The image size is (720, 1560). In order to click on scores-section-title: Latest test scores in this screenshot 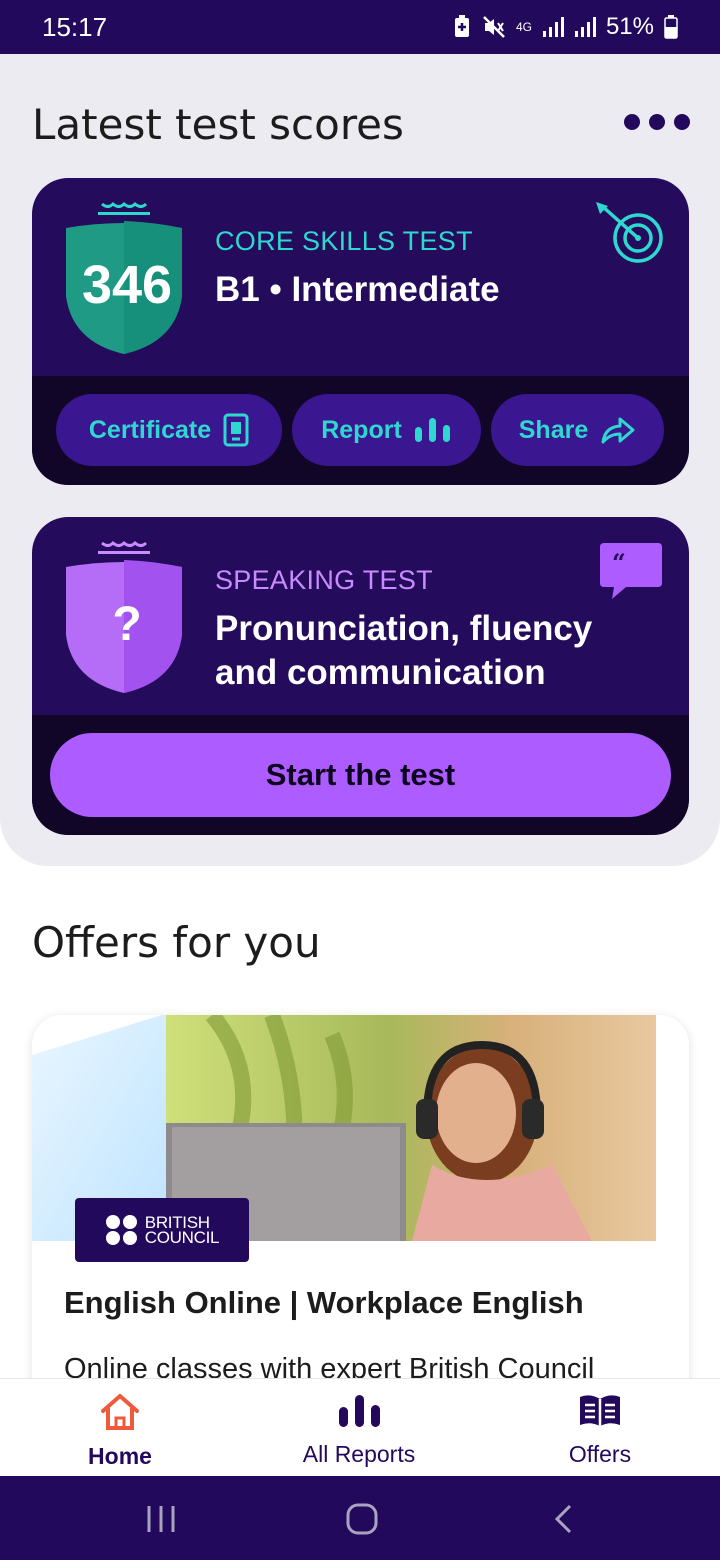, I will do `click(218, 124)`.